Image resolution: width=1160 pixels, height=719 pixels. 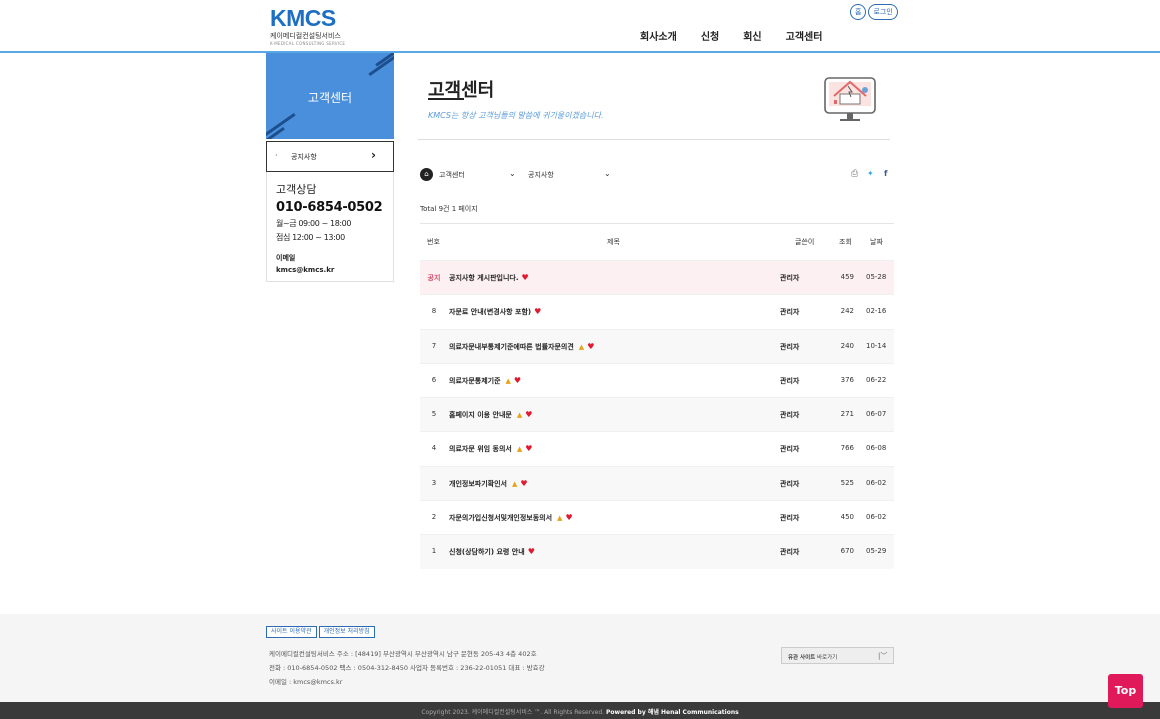 What do you see at coordinates (449, 209) in the screenshot?
I see `total-count: Total 9건 1 페이지` at bounding box center [449, 209].